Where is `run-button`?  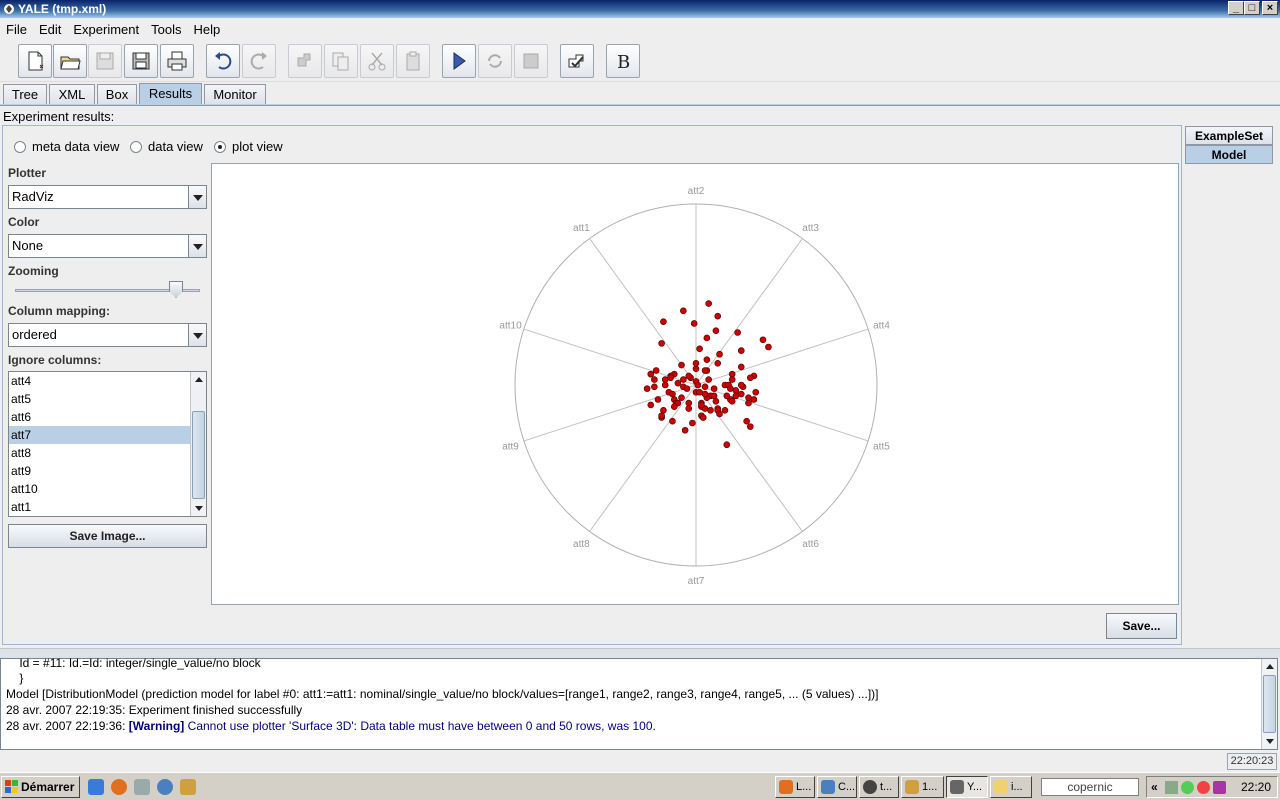 run-button is located at coordinates (459, 61).